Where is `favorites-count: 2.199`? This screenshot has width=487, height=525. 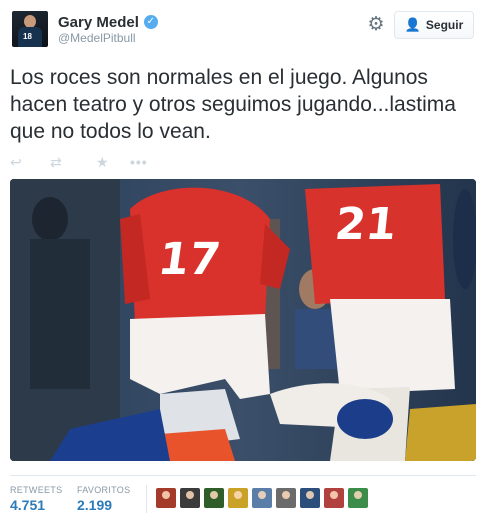 favorites-count: 2.199 is located at coordinates (103, 505).